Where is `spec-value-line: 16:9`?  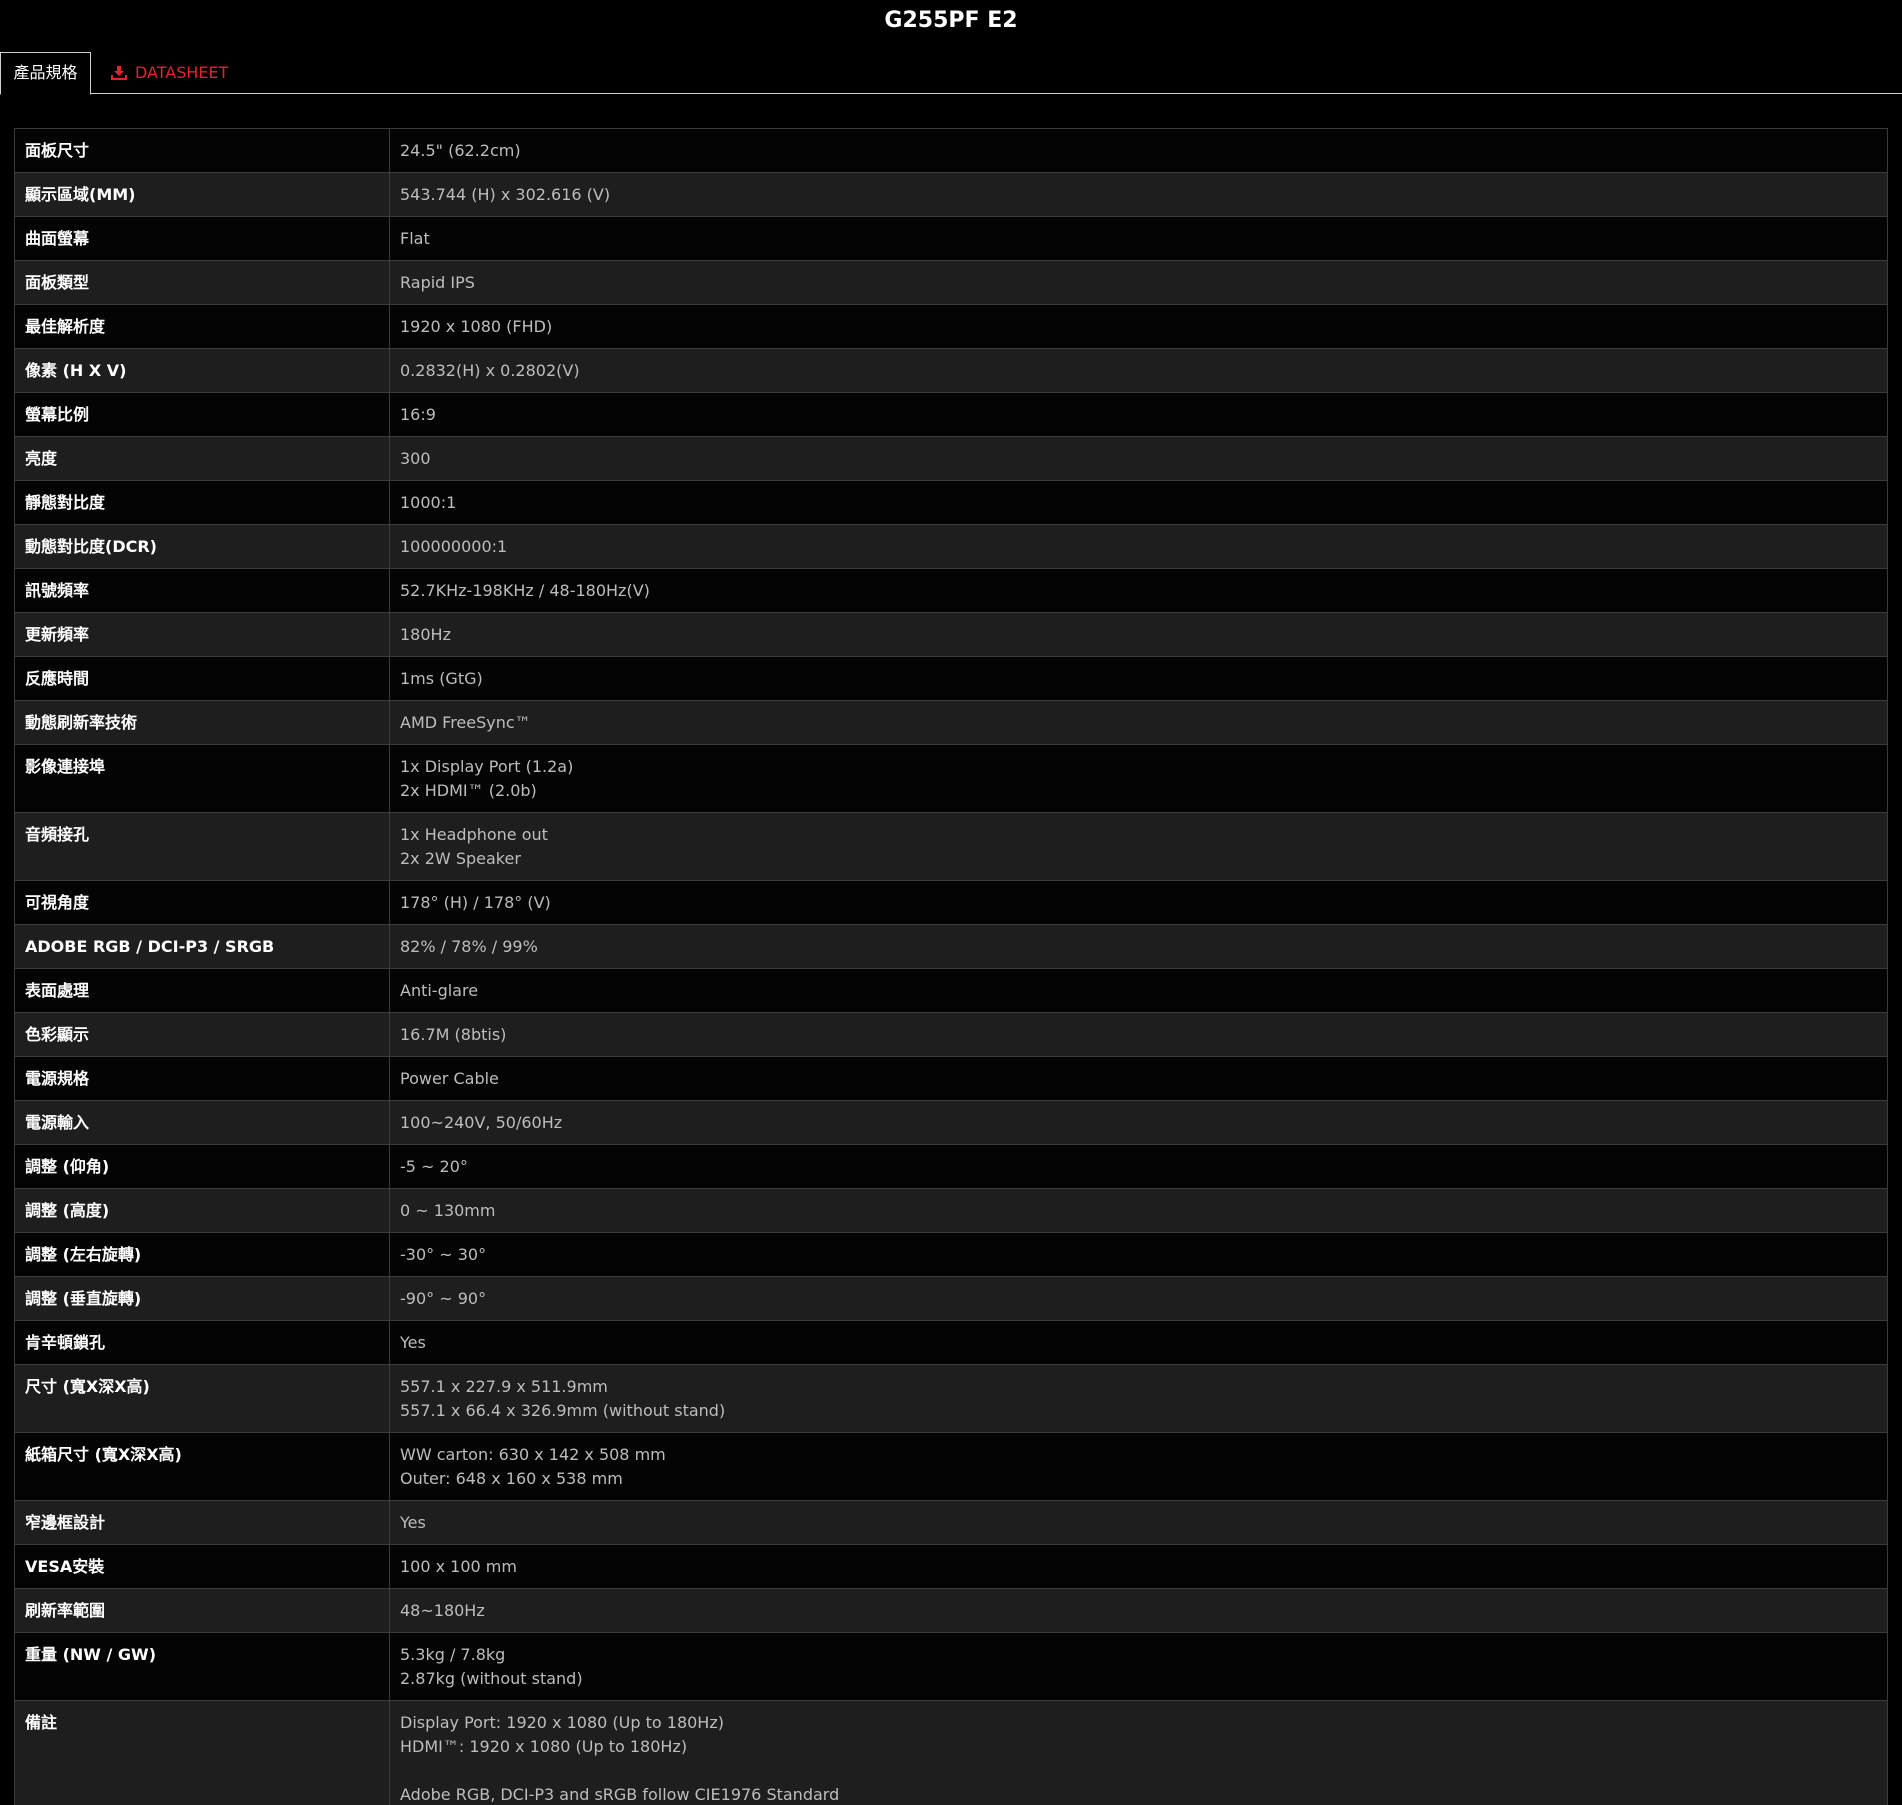 spec-value-line: 16:9 is located at coordinates (418, 414).